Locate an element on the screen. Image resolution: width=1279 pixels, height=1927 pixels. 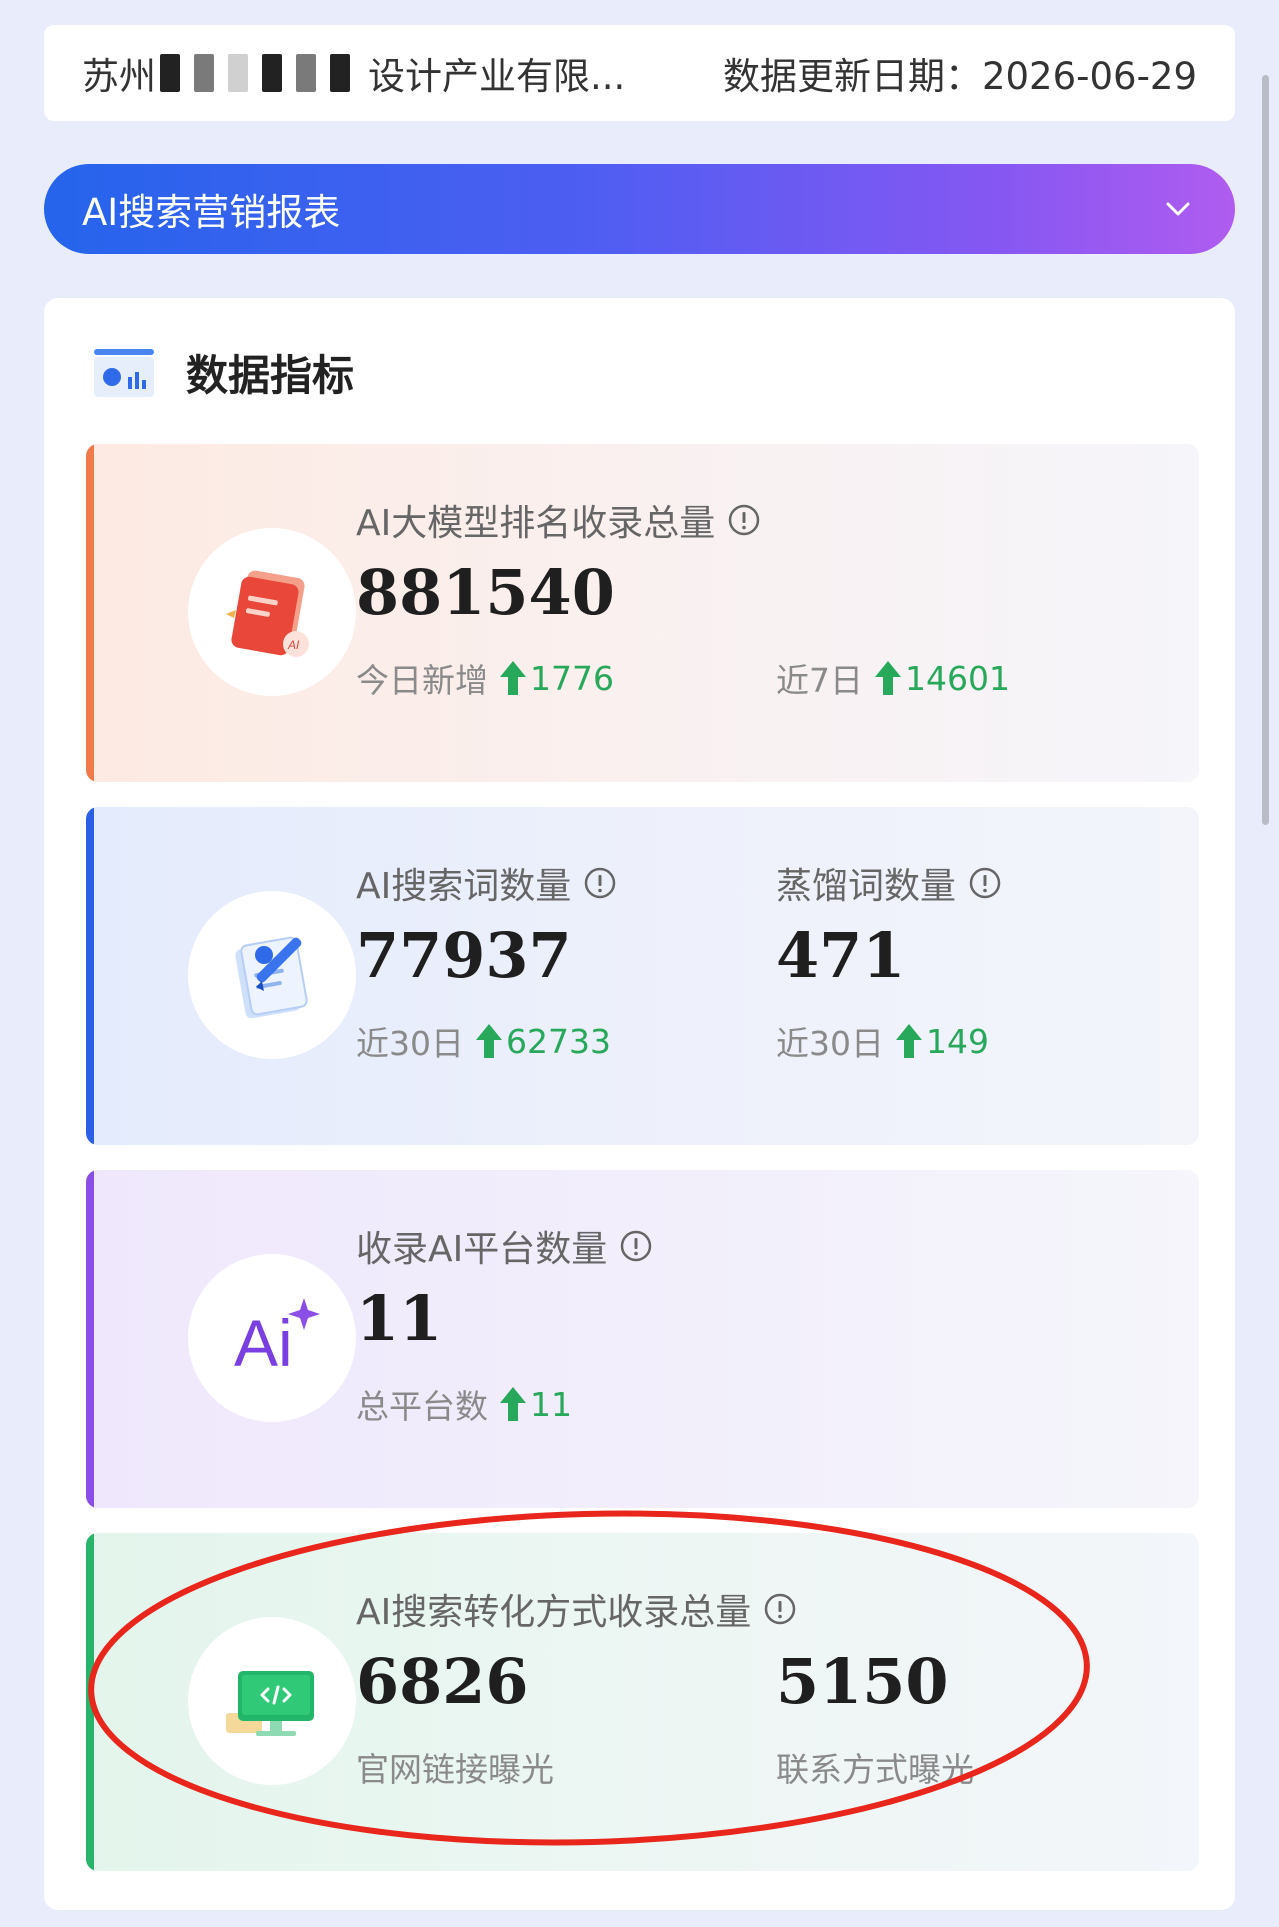
metric-value: 77937 is located at coordinates (464, 955).